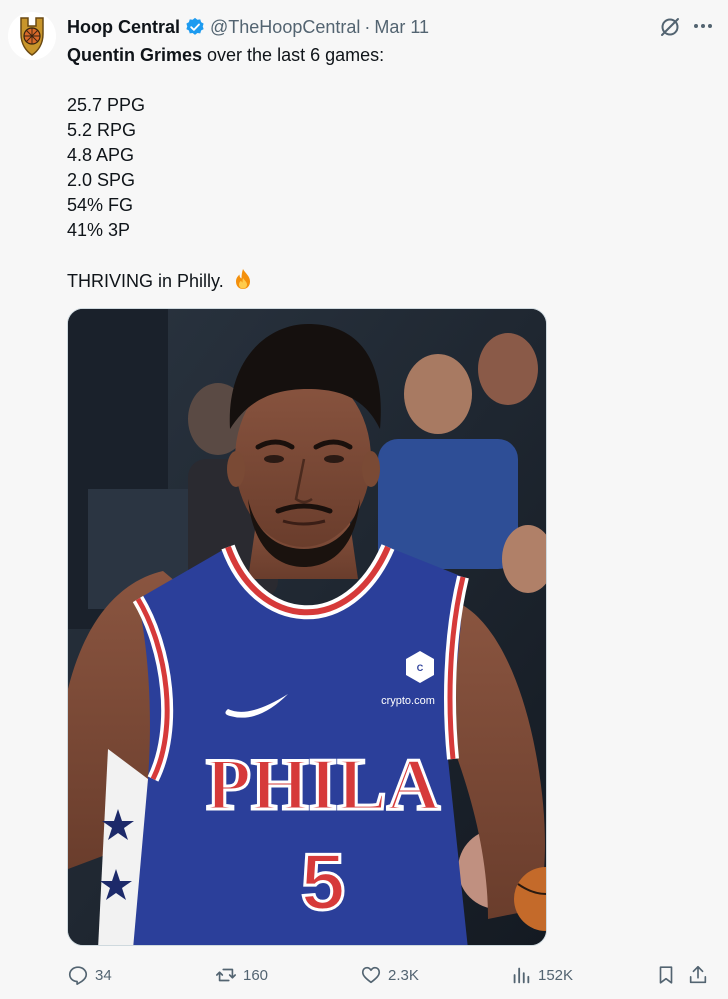 The width and height of the screenshot is (728, 999). Describe the element at coordinates (135, 55) in the screenshot. I see `player-name: Quentin Grimes` at that location.